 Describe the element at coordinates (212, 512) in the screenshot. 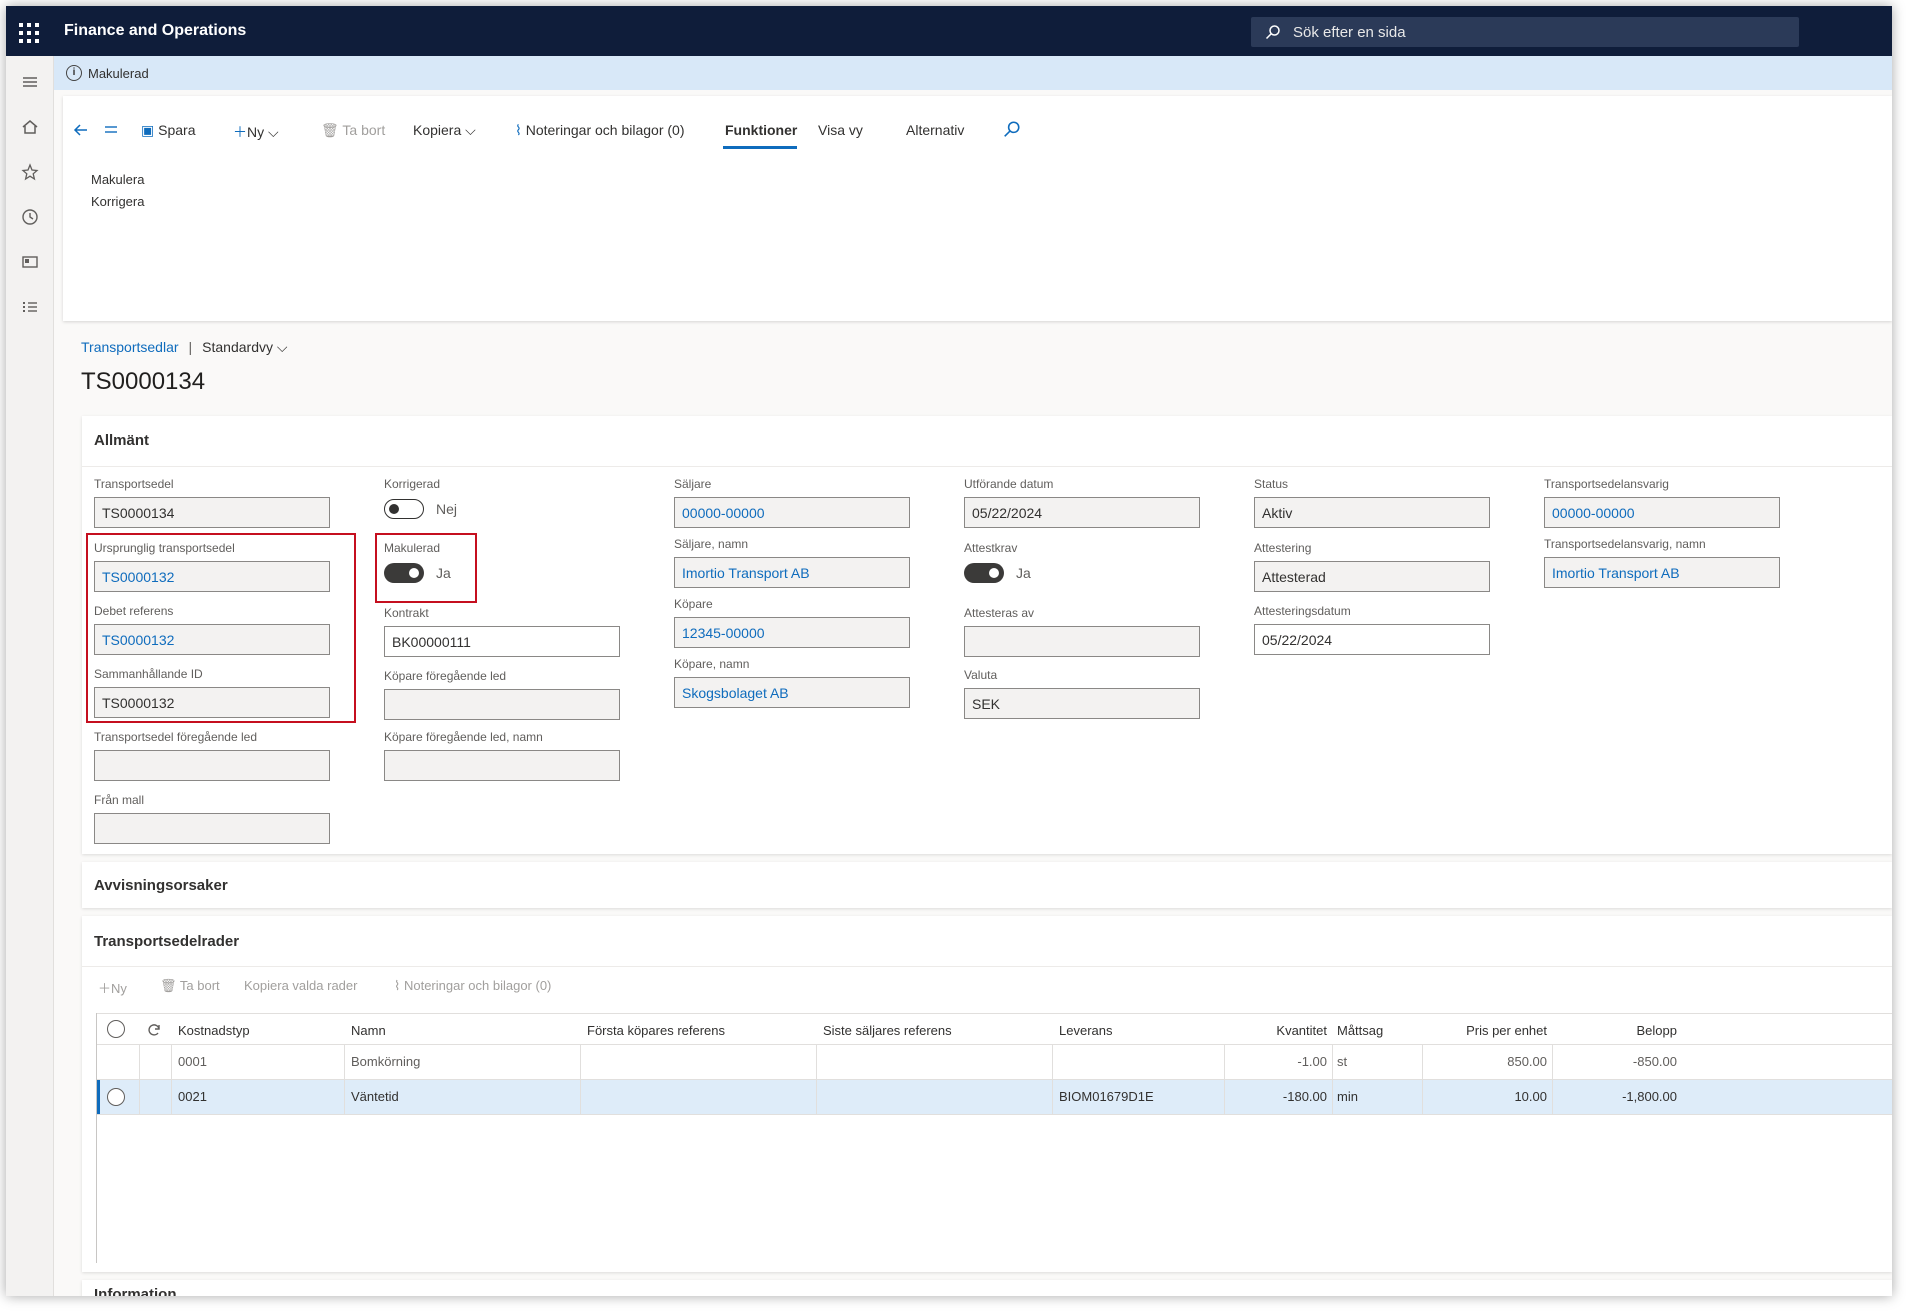

I see `transportsedel-input: TS0000134` at that location.